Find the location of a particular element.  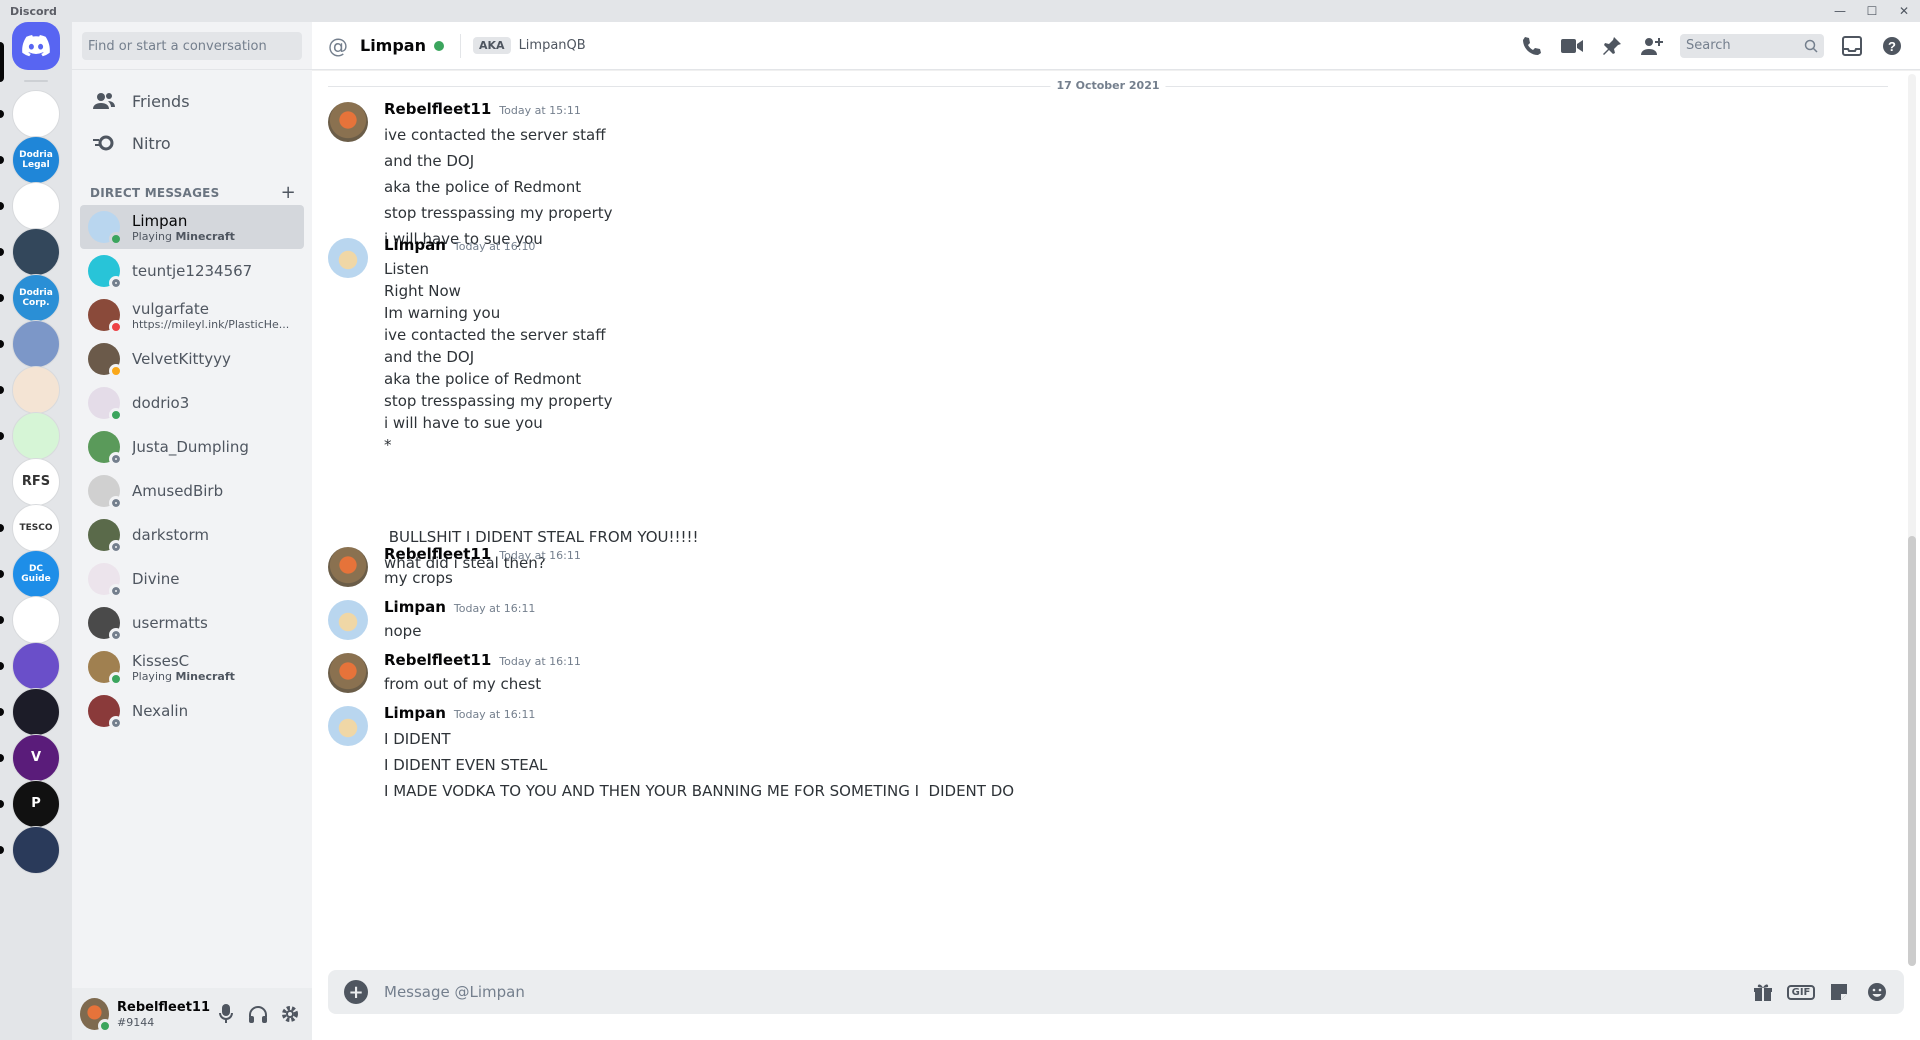

server-icon-1: Dodria Legal is located at coordinates (36, 160).